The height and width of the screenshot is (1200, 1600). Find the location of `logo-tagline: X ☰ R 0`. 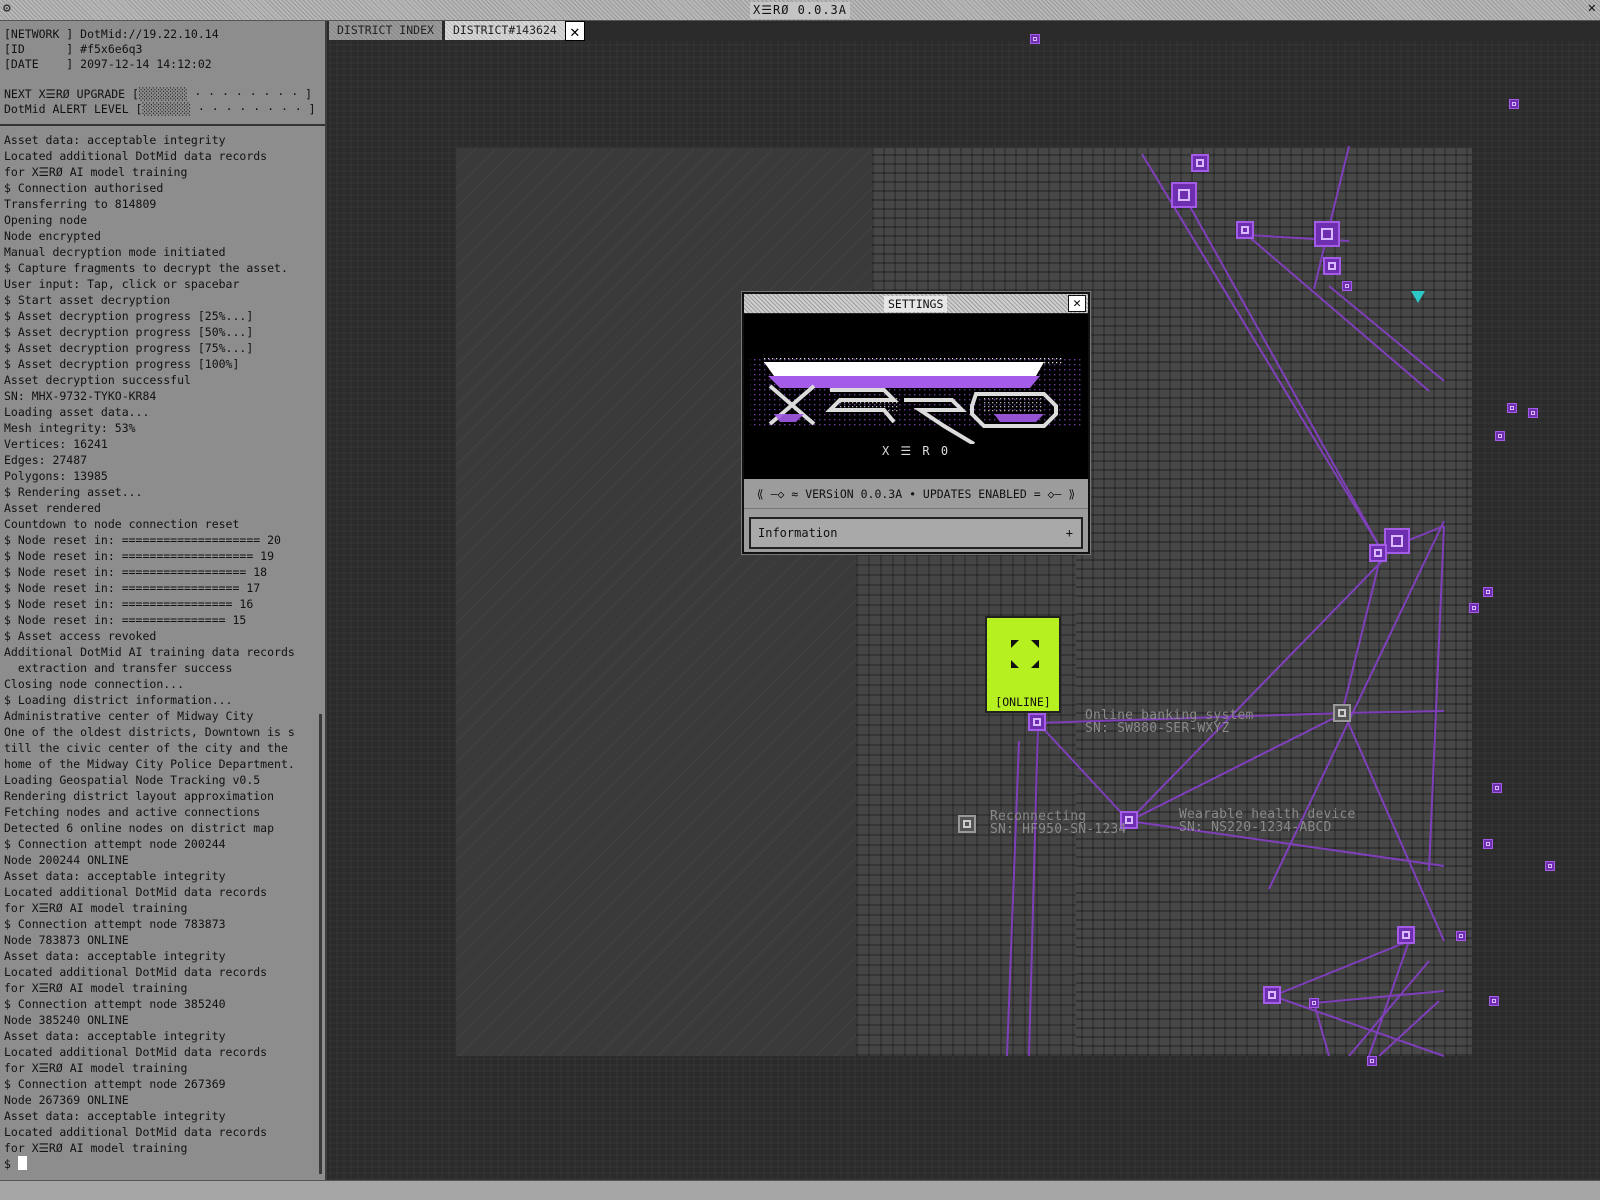

logo-tagline: X ☰ R 0 is located at coordinates (916, 451).